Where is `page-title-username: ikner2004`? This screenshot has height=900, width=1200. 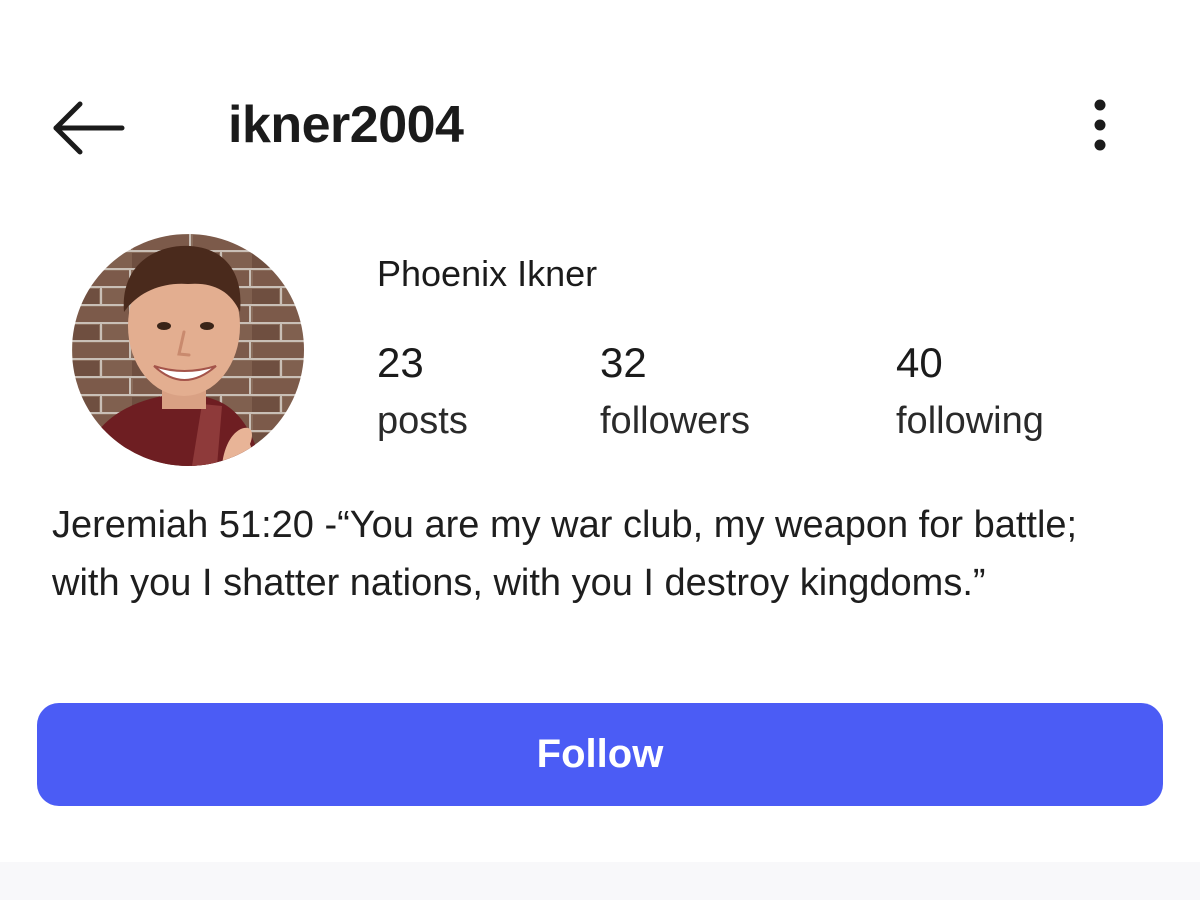 page-title-username: ikner2004 is located at coordinates (346, 125).